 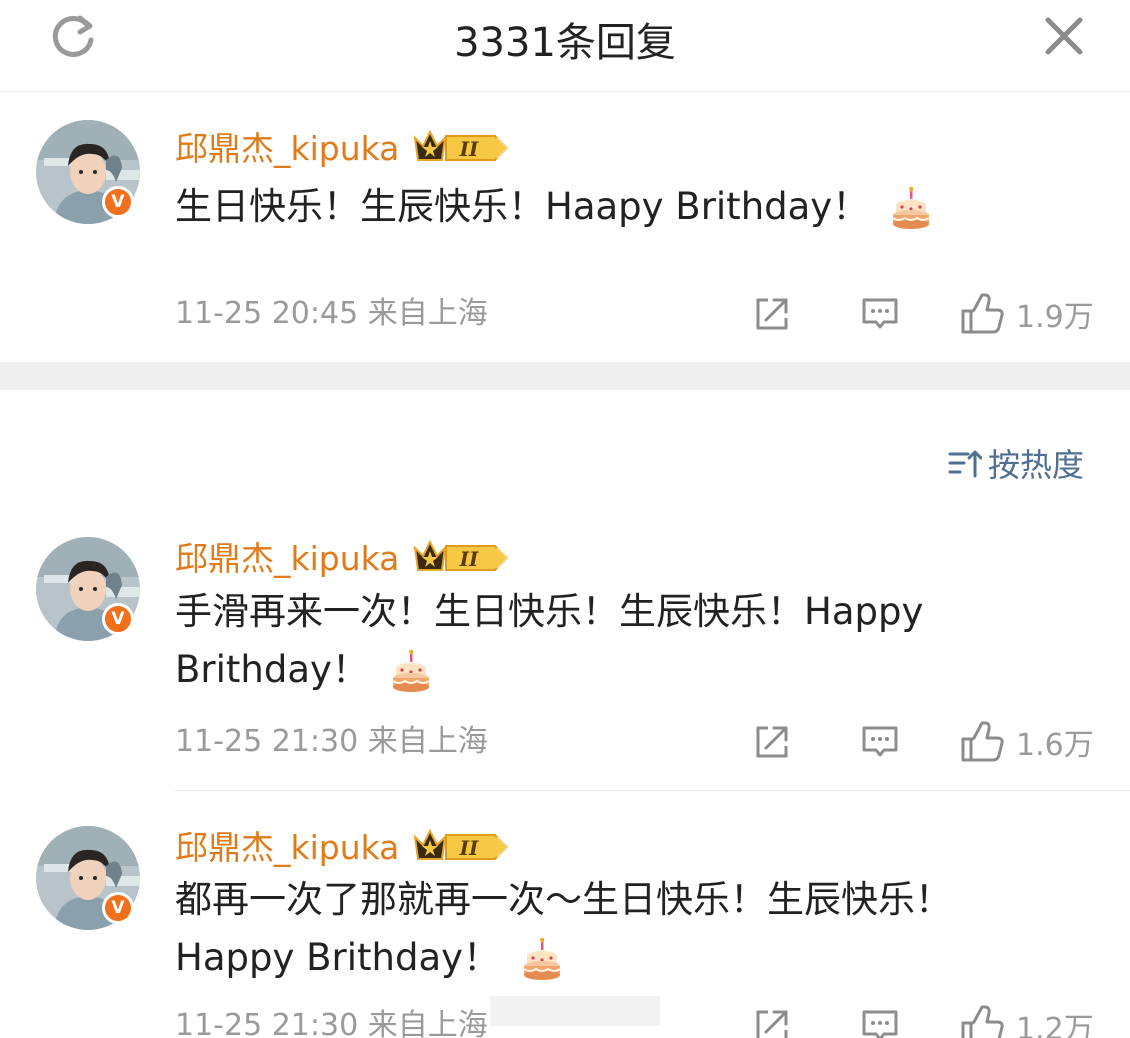 What do you see at coordinates (563, 899) in the screenshot?
I see `comment-text-line: 都再一次了那就再一次～生日快乐！生辰快乐！` at bounding box center [563, 899].